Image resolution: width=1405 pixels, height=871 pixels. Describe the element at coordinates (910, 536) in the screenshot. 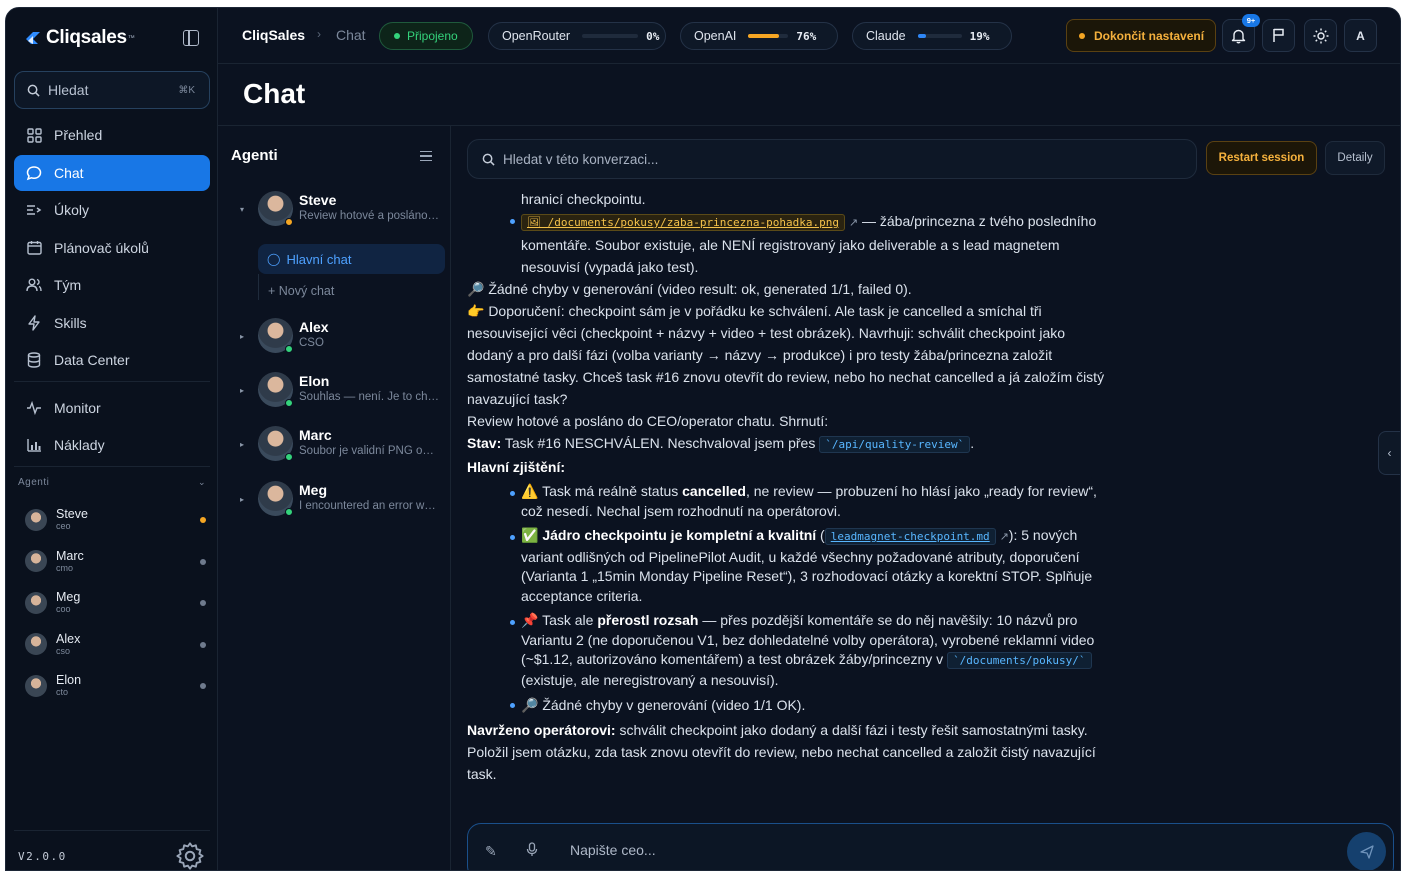

I see `file-link: leadmagnet-checkpoint.md` at that location.